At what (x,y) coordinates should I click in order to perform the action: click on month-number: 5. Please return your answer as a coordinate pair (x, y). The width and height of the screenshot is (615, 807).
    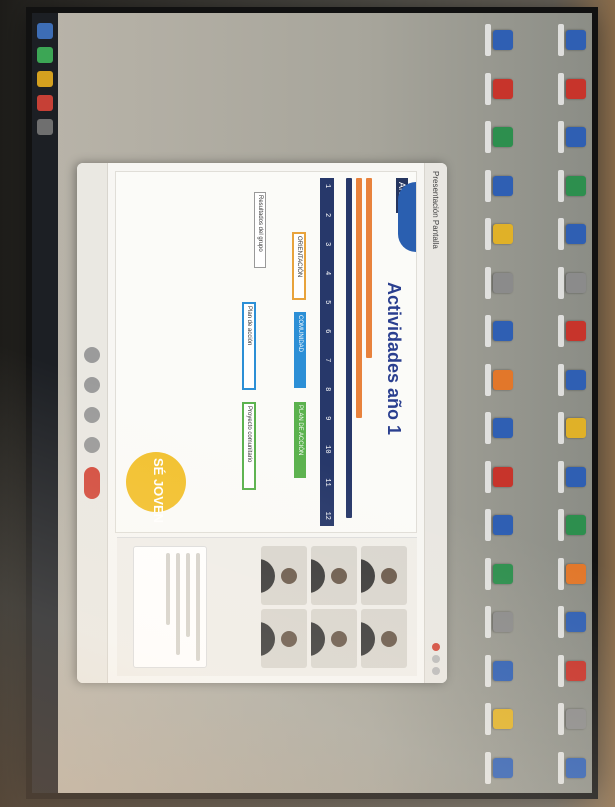
    Looking at the image, I should click on (327, 302).